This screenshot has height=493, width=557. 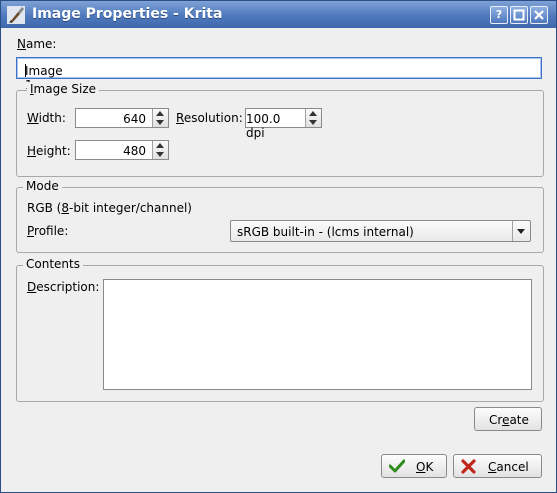 I want to click on krita-brush-icon, so click(x=16, y=15).